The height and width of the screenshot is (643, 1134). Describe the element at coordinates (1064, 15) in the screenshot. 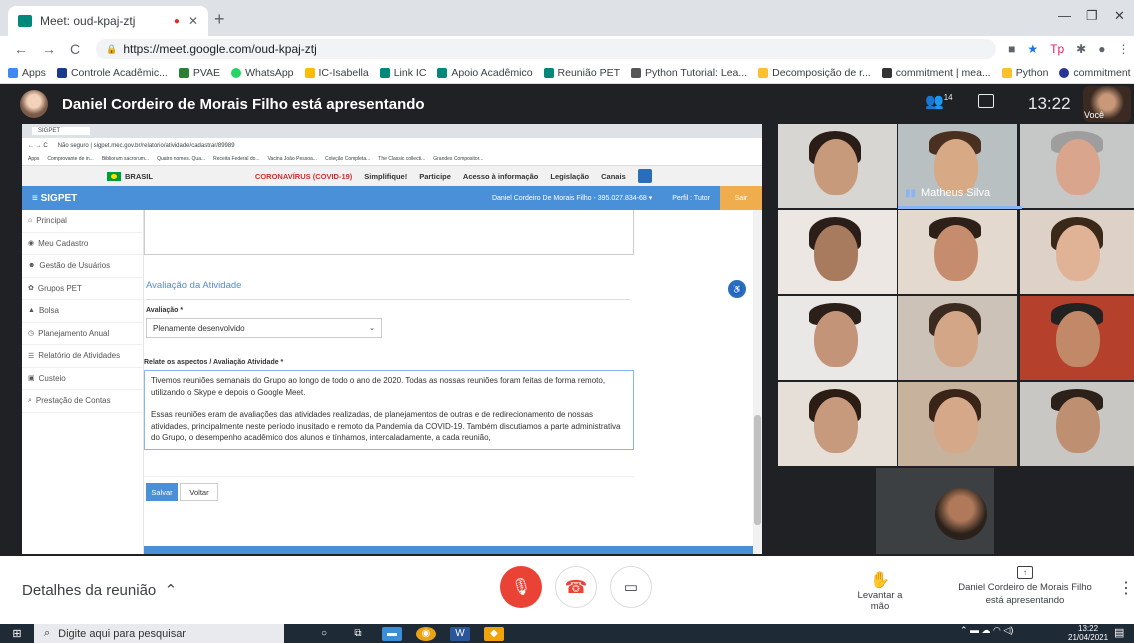

I see `minimize-icon: —` at that location.